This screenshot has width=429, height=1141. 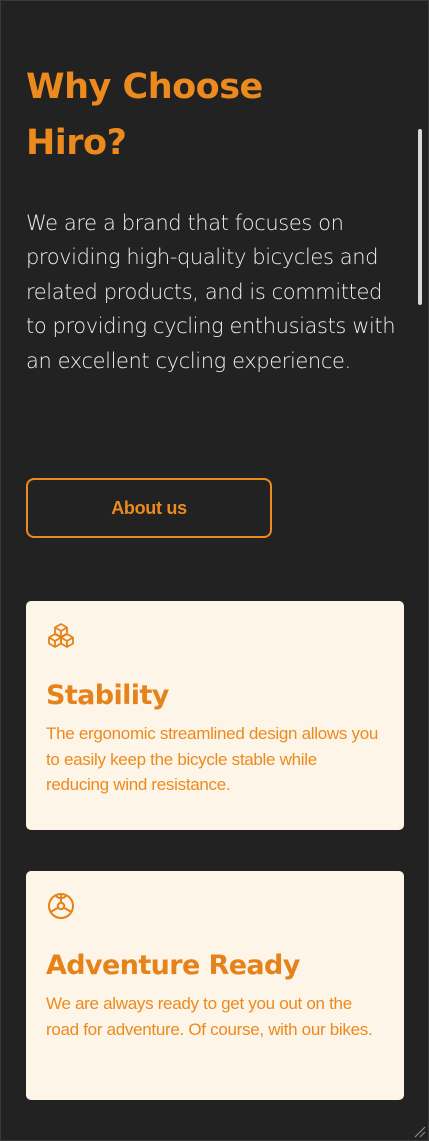 I want to click on section-title: Why Choose Hiro?, so click(x=206, y=115).